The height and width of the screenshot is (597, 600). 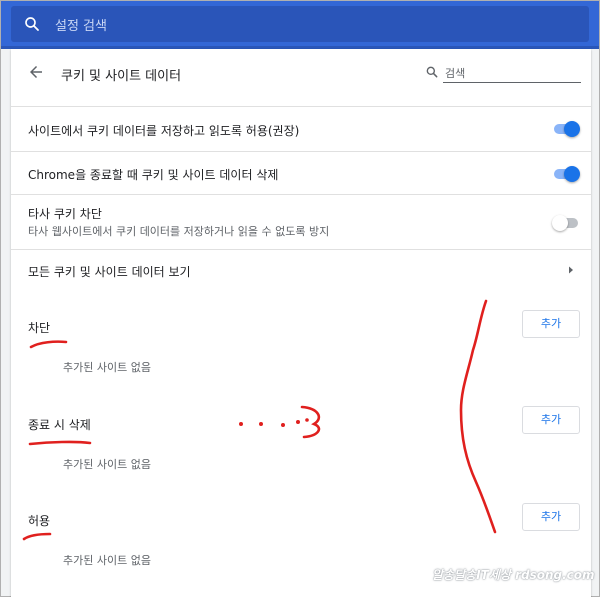 What do you see at coordinates (551, 420) in the screenshot?
I see `add-clear-on-exit-button: 추가` at bounding box center [551, 420].